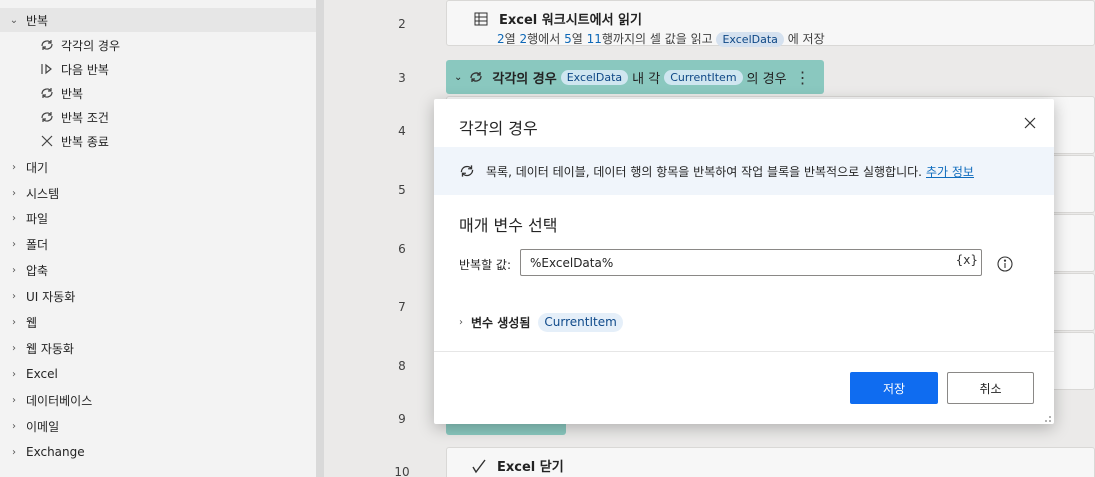 This screenshot has width=1095, height=477. What do you see at coordinates (60, 45) in the screenshot?
I see `sidebar-item-for-each: 각각의 경우` at bounding box center [60, 45].